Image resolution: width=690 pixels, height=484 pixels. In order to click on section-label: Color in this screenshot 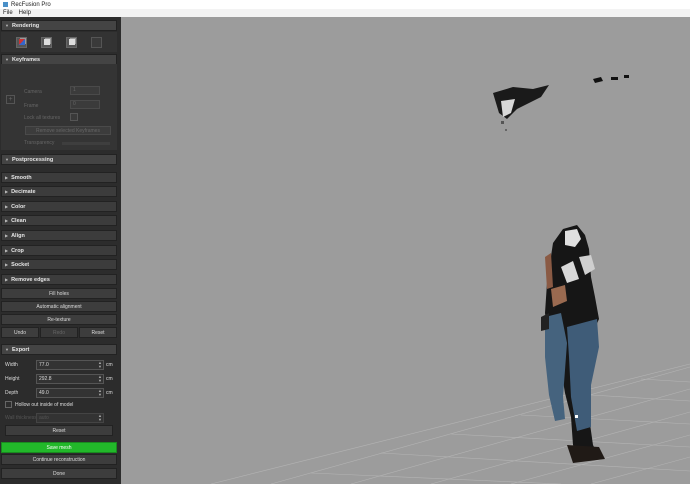, I will do `click(18, 206)`.